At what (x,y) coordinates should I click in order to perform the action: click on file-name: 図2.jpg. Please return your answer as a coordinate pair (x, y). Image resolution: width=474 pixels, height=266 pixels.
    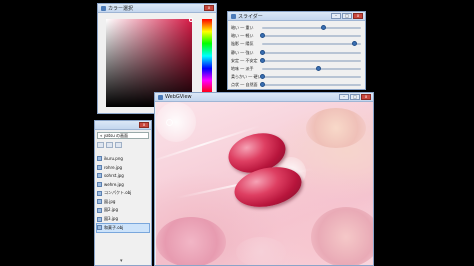
    Looking at the image, I should click on (111, 210).